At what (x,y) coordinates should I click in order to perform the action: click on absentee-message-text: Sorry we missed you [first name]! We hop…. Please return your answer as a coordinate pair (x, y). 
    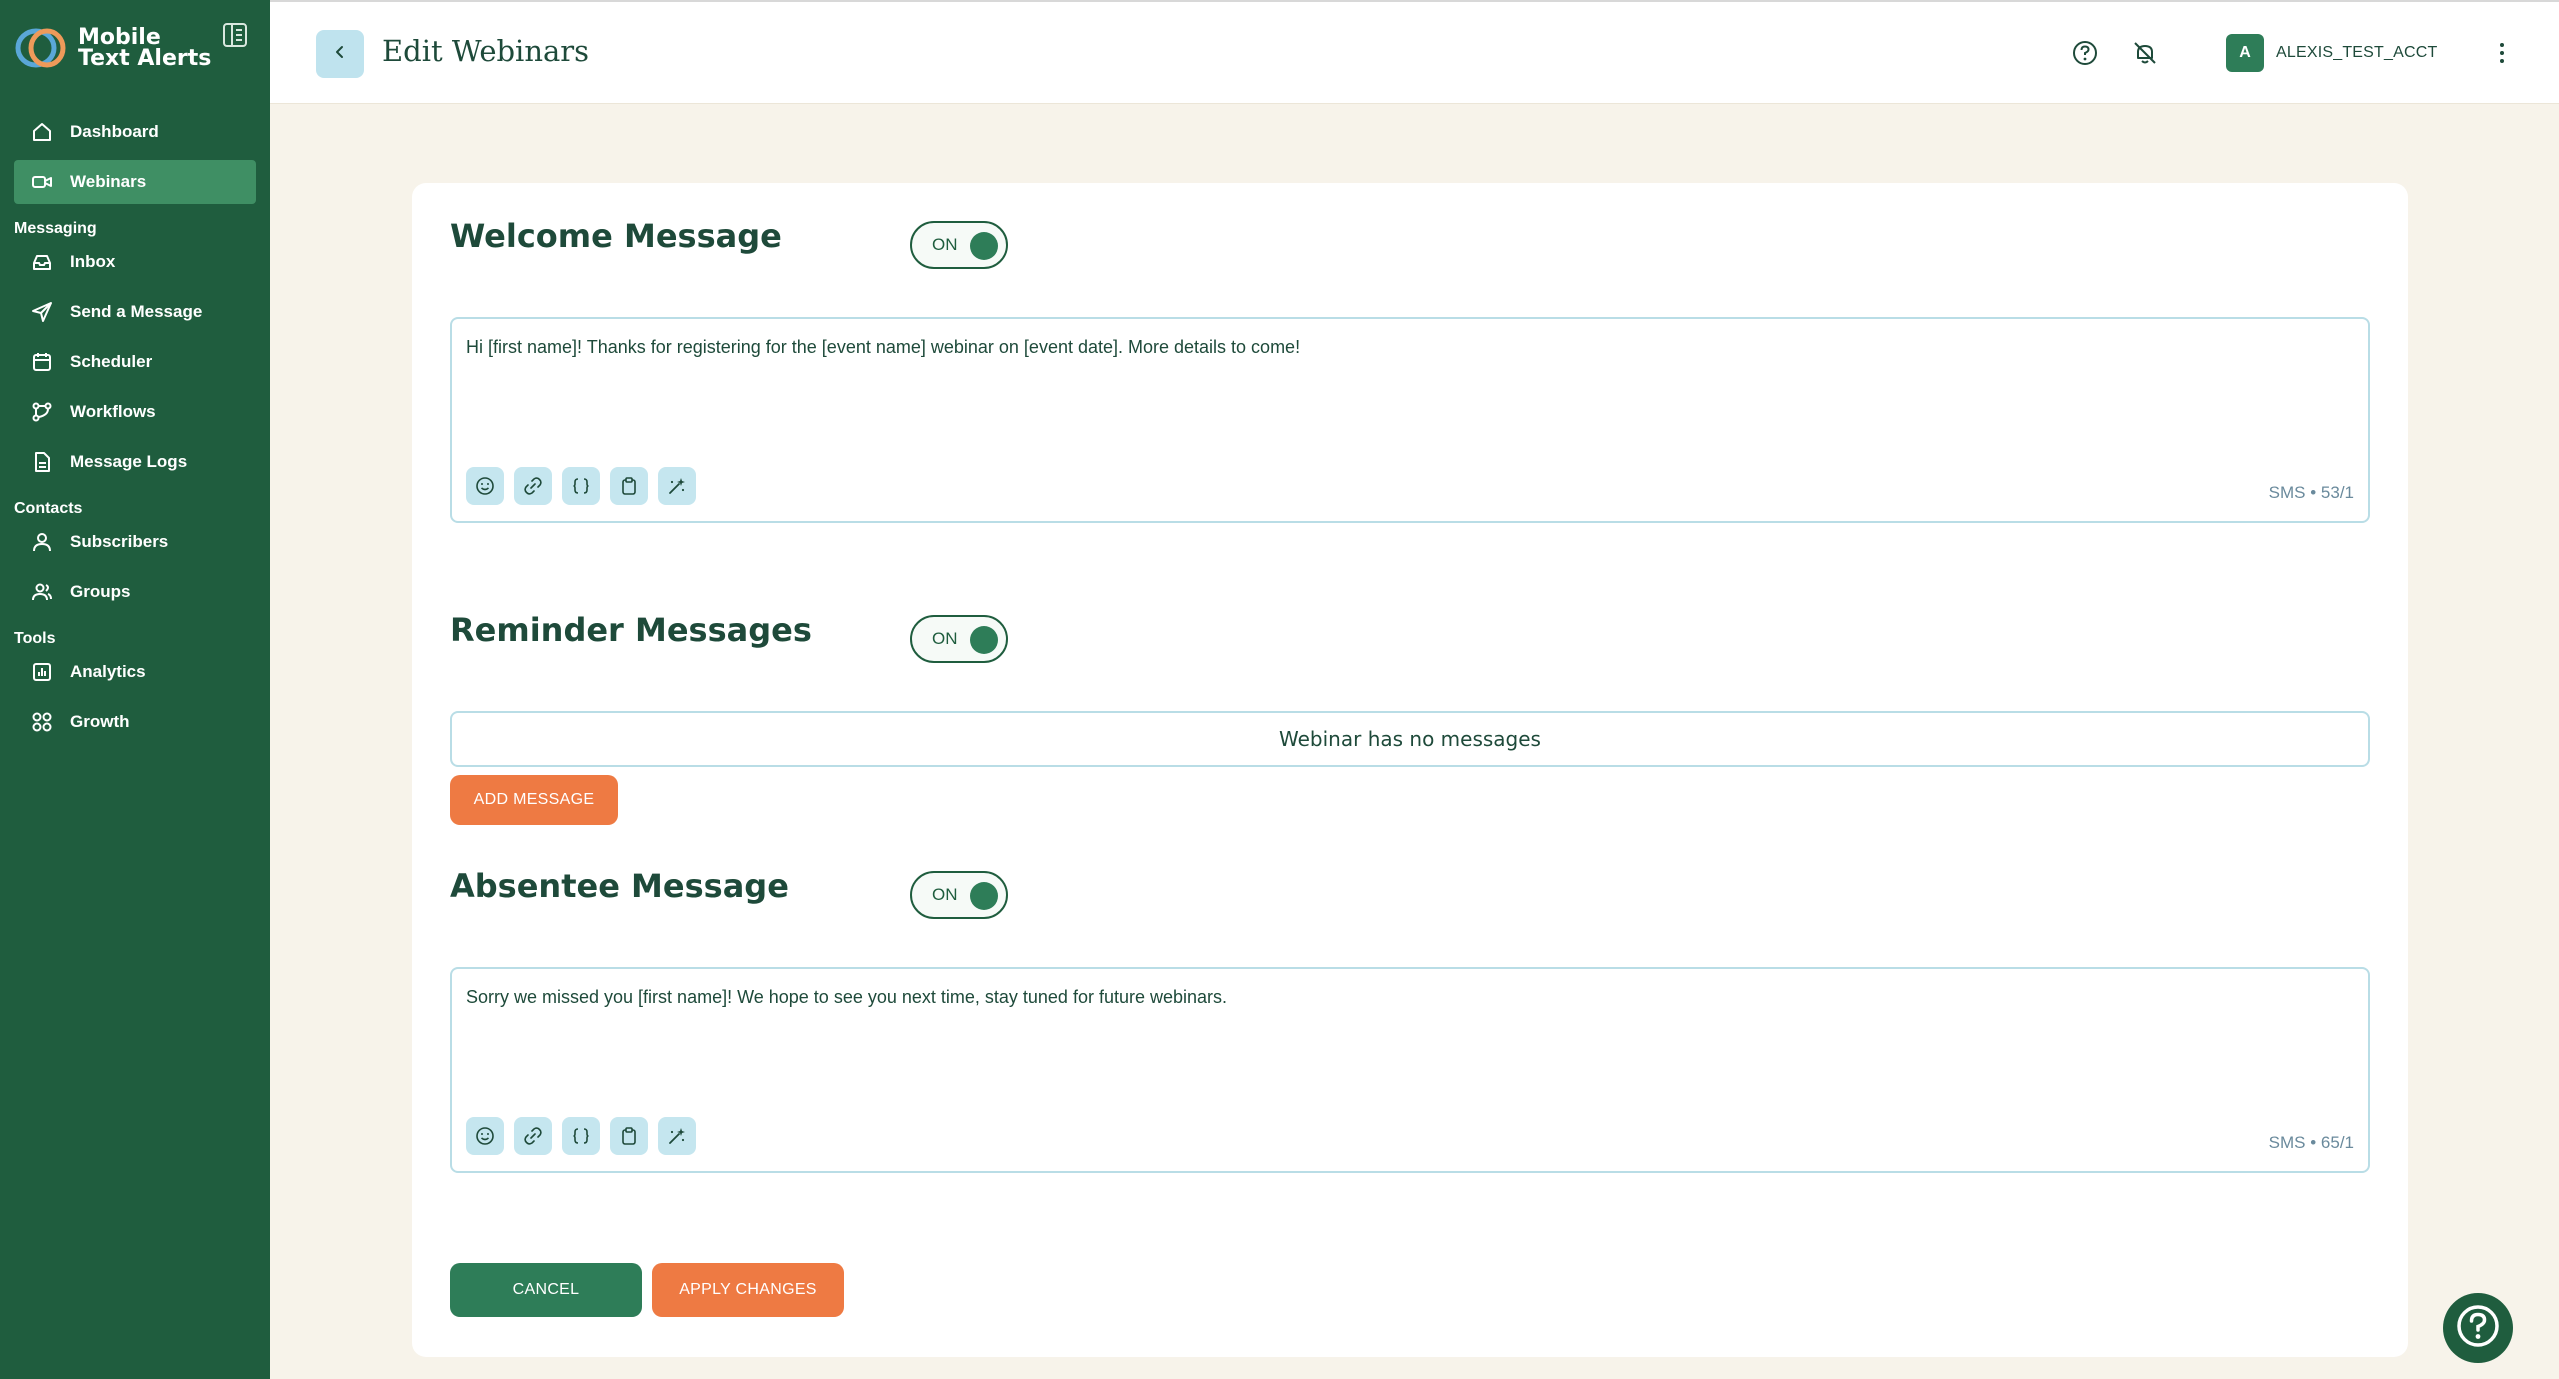
    Looking at the image, I should click on (846, 997).